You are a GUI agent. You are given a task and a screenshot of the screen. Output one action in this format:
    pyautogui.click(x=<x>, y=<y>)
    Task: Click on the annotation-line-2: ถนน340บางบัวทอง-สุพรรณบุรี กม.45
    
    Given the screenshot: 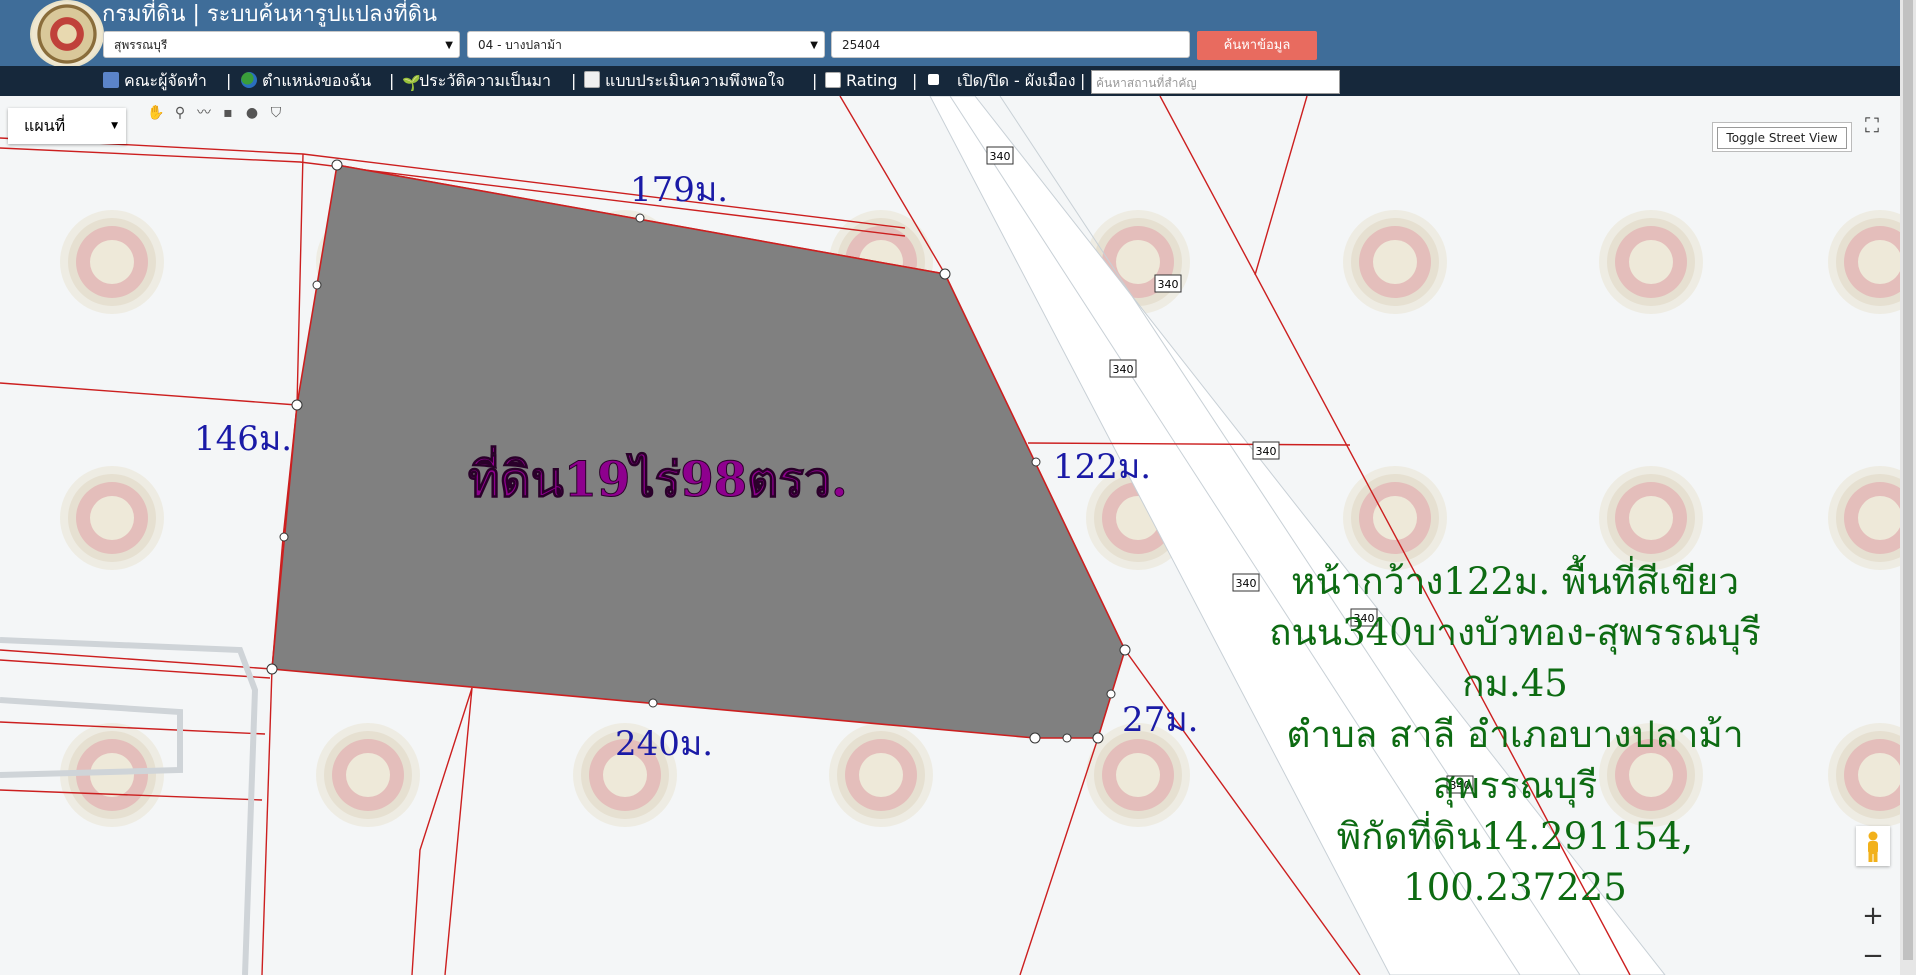 What is the action you would take?
    pyautogui.click(x=1515, y=658)
    